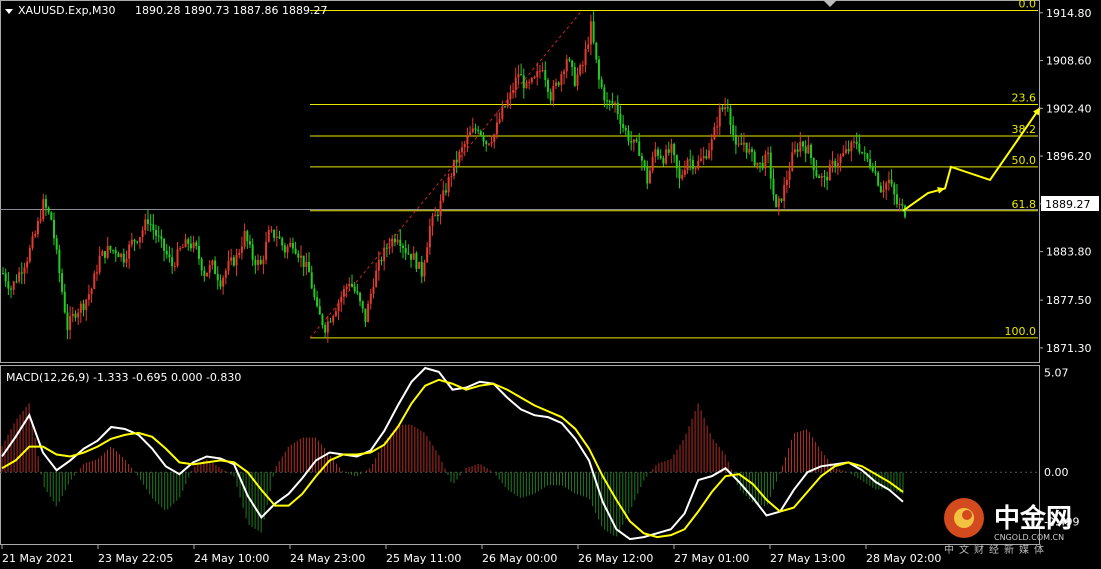  What do you see at coordinates (996, 549) in the screenshot?
I see `watermark-tagline: 中文财经新媒体` at bounding box center [996, 549].